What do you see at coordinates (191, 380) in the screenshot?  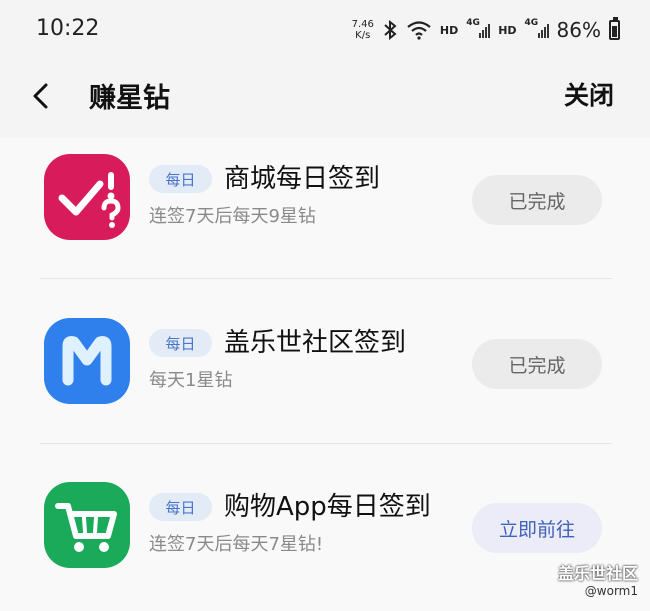 I see `task-description: 每天1星钻` at bounding box center [191, 380].